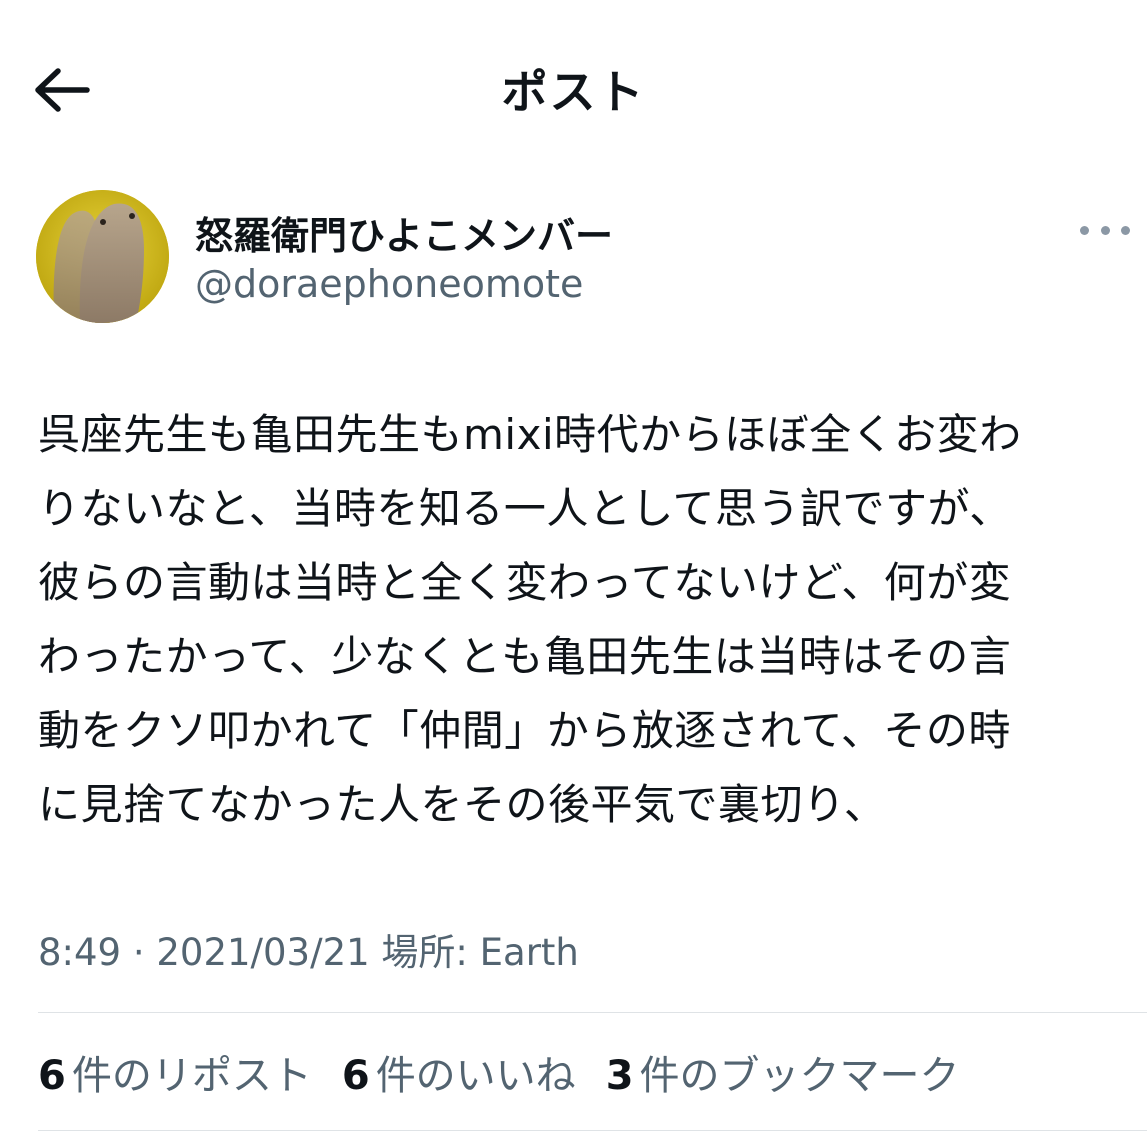 This screenshot has width=1147, height=1137. I want to click on reposts-stat: 6 件のリポスト, so click(175, 1072).